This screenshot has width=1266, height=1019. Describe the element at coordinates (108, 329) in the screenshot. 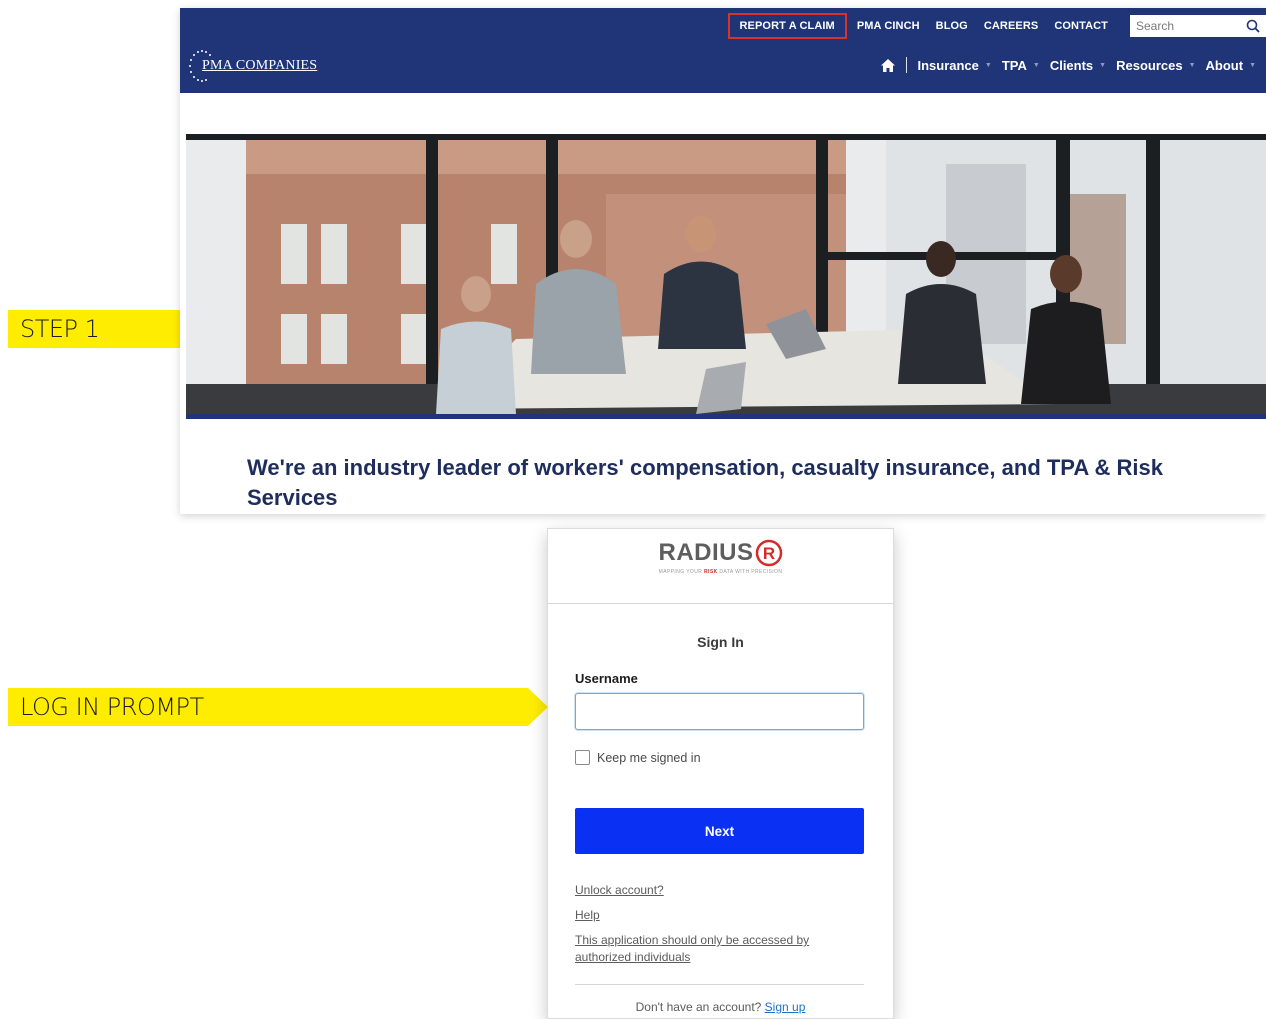

I see `step-1-callout: STEP 1` at that location.